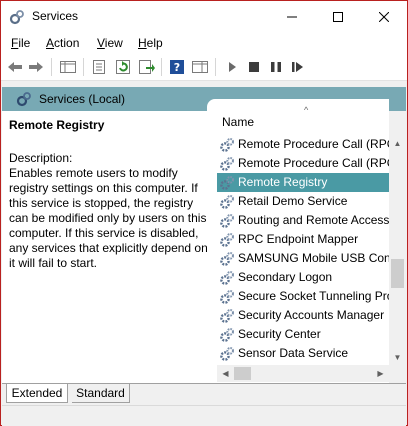  Describe the element at coordinates (279, 334) in the screenshot. I see `service-name: Security Center` at that location.